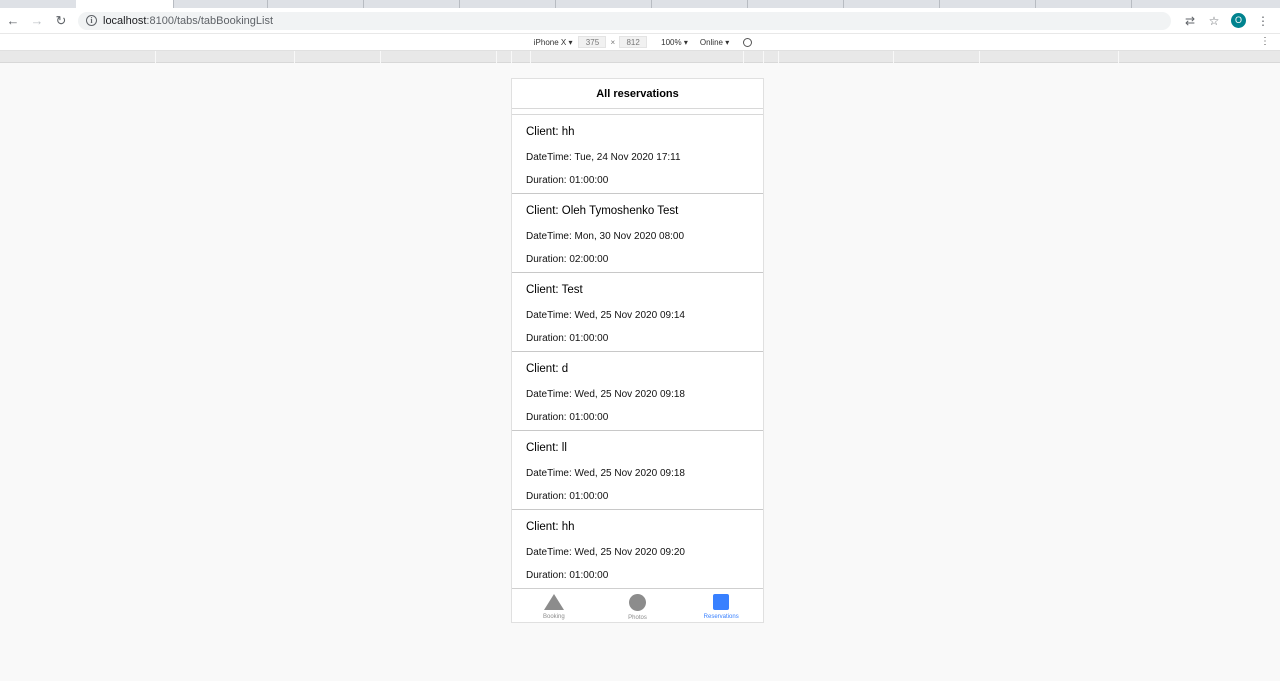 The height and width of the screenshot is (681, 1280). Describe the element at coordinates (553, 602) in the screenshot. I see `triangle-icon` at that location.